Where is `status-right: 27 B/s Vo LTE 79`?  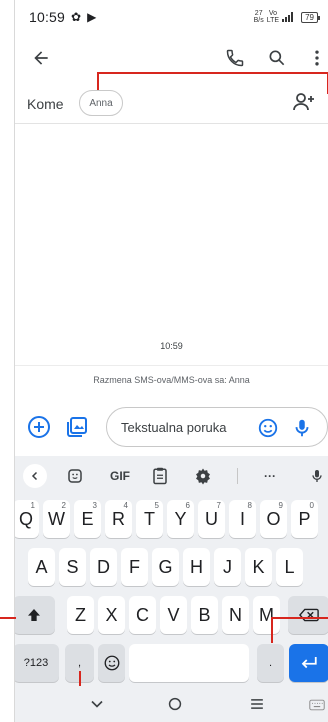 status-right: 27 B/s Vo LTE 79 is located at coordinates (286, 17).